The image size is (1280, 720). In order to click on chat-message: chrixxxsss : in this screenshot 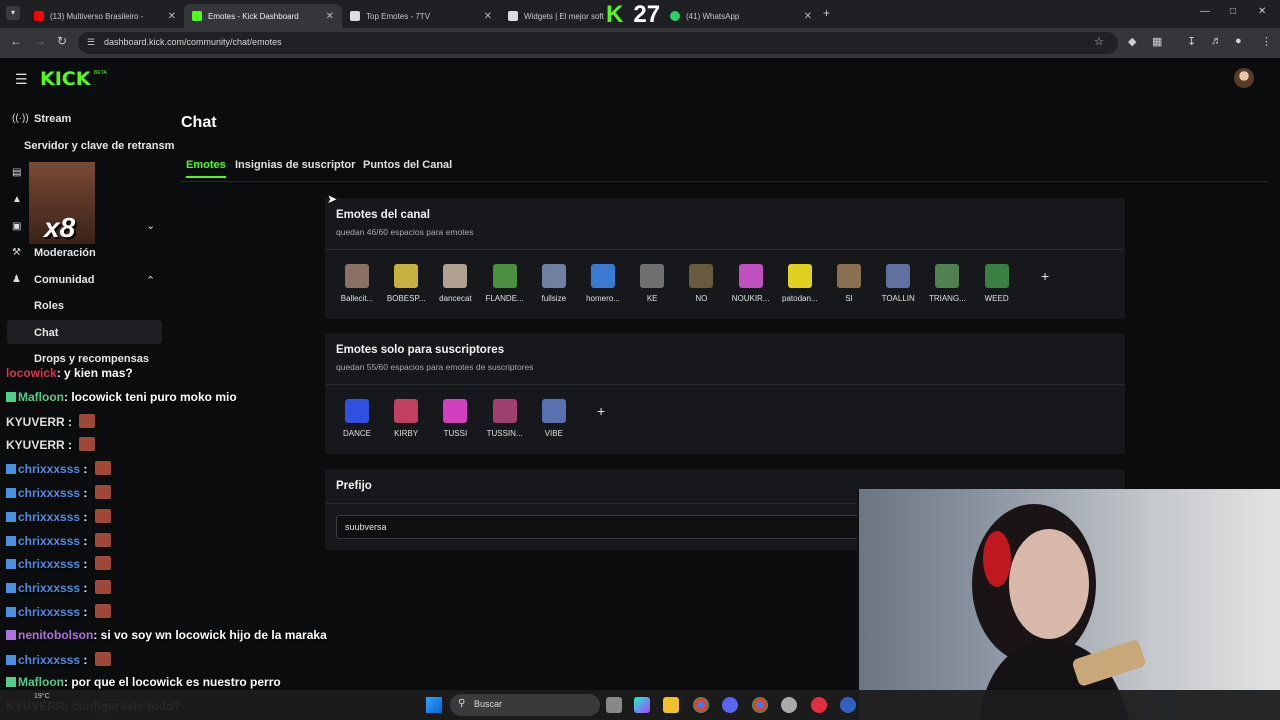, I will do `click(58, 540)`.